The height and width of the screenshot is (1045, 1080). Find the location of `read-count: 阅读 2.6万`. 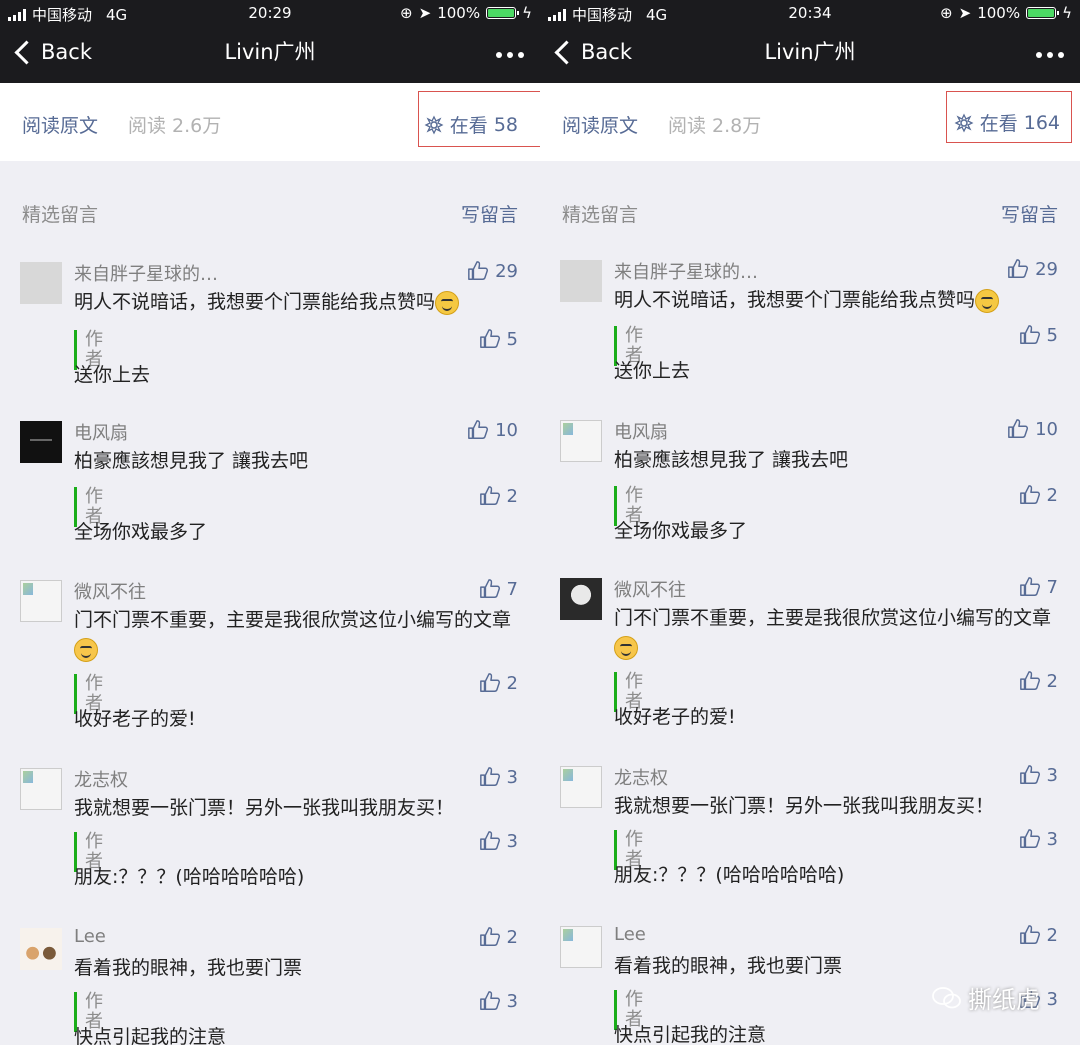

read-count: 阅读 2.6万 is located at coordinates (175, 126).